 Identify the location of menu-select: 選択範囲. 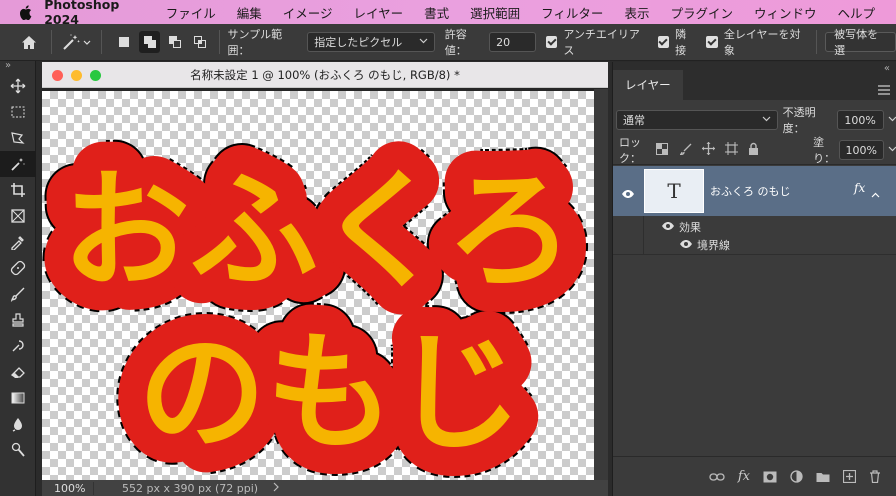
(495, 12).